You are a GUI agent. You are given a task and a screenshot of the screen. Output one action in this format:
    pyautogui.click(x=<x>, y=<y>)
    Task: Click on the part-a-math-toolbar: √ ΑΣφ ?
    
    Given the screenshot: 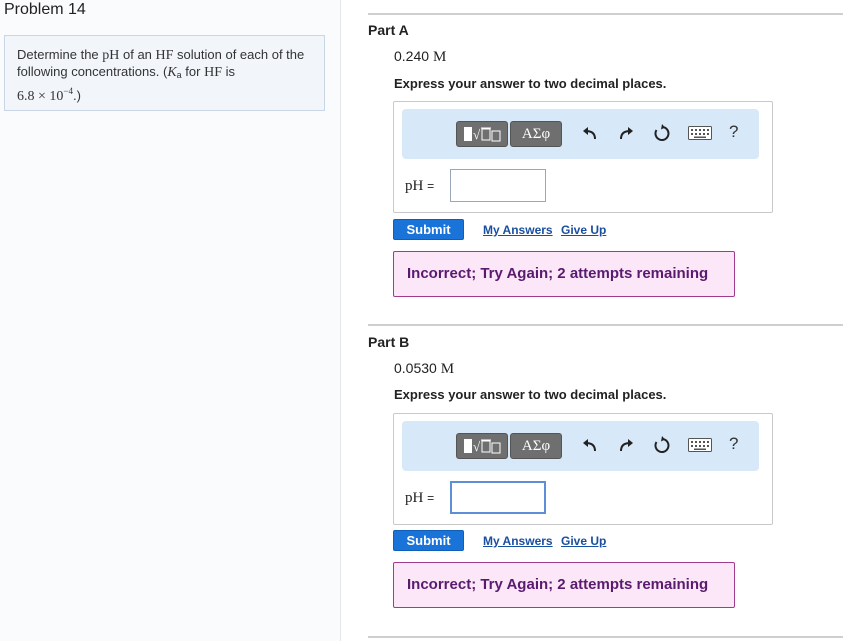 What is the action you would take?
    pyautogui.click(x=580, y=134)
    